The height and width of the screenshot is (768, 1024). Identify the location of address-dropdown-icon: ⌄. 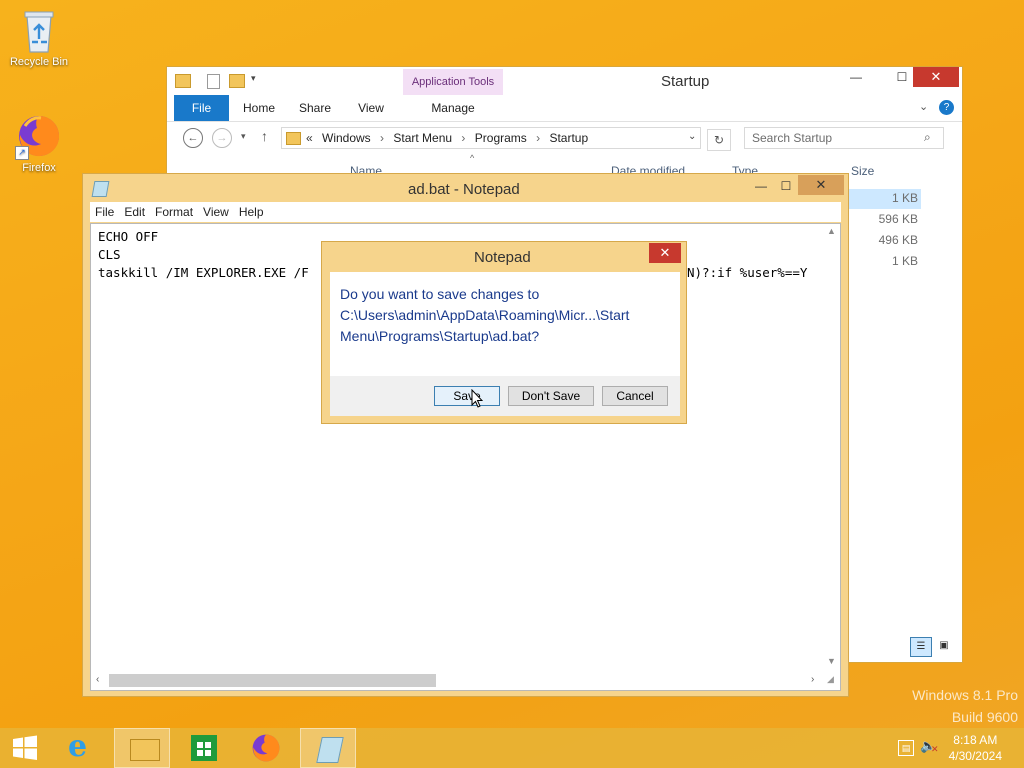
(692, 136).